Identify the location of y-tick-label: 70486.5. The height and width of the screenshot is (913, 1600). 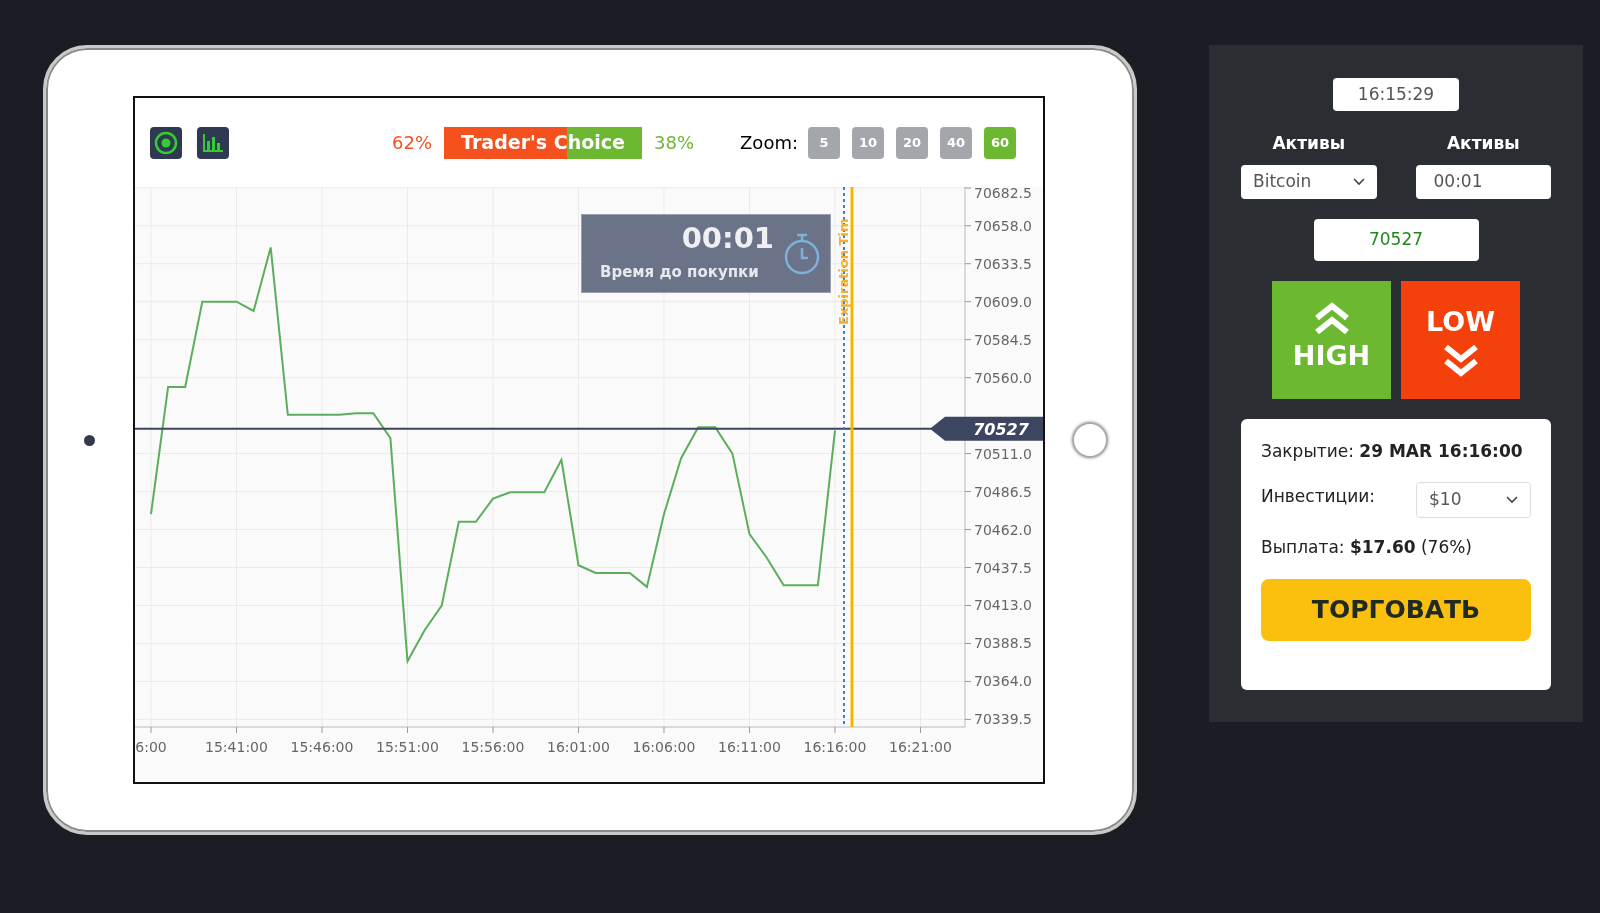
(1003, 491).